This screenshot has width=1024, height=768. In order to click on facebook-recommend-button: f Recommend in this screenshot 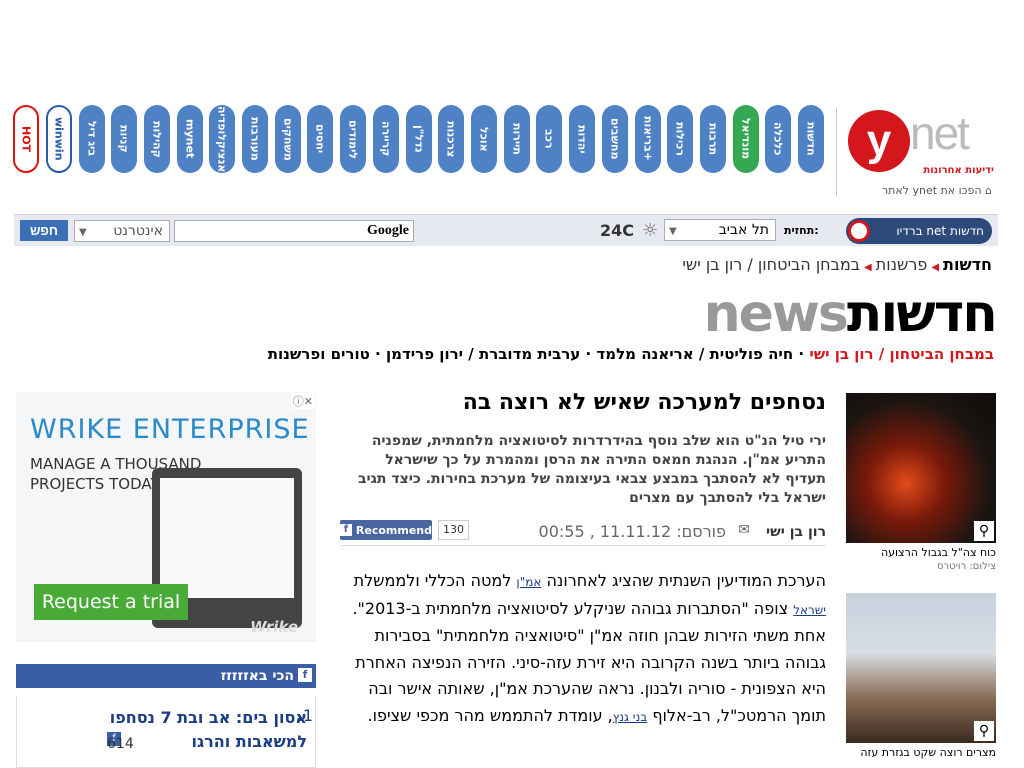, I will do `click(386, 530)`.